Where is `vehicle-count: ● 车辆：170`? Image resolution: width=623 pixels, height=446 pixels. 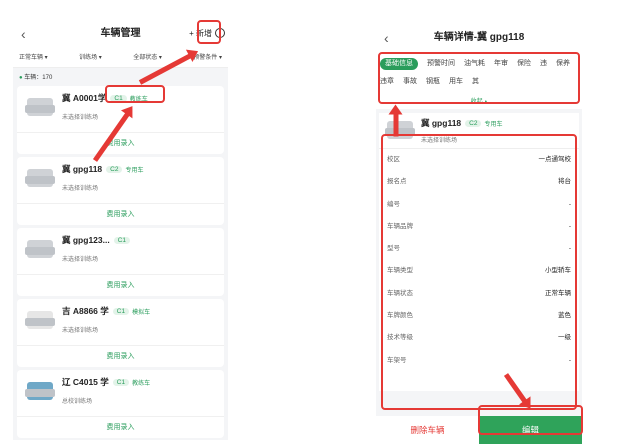
vehicle-count: ● 车辆：170 is located at coordinates (36, 78).